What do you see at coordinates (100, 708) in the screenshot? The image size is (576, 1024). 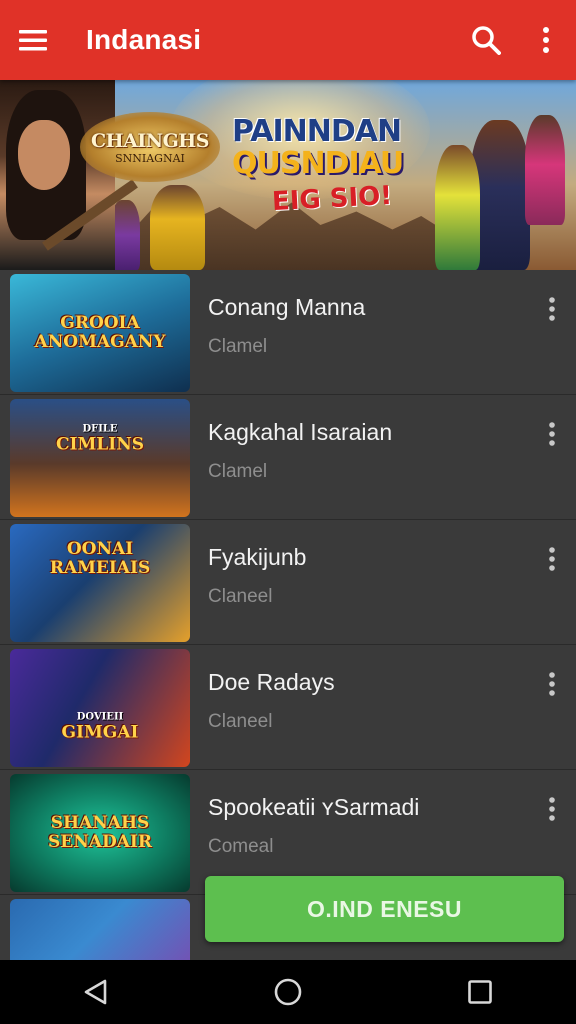 I see `item-thumbnail: DOVIEII GIMGAI` at bounding box center [100, 708].